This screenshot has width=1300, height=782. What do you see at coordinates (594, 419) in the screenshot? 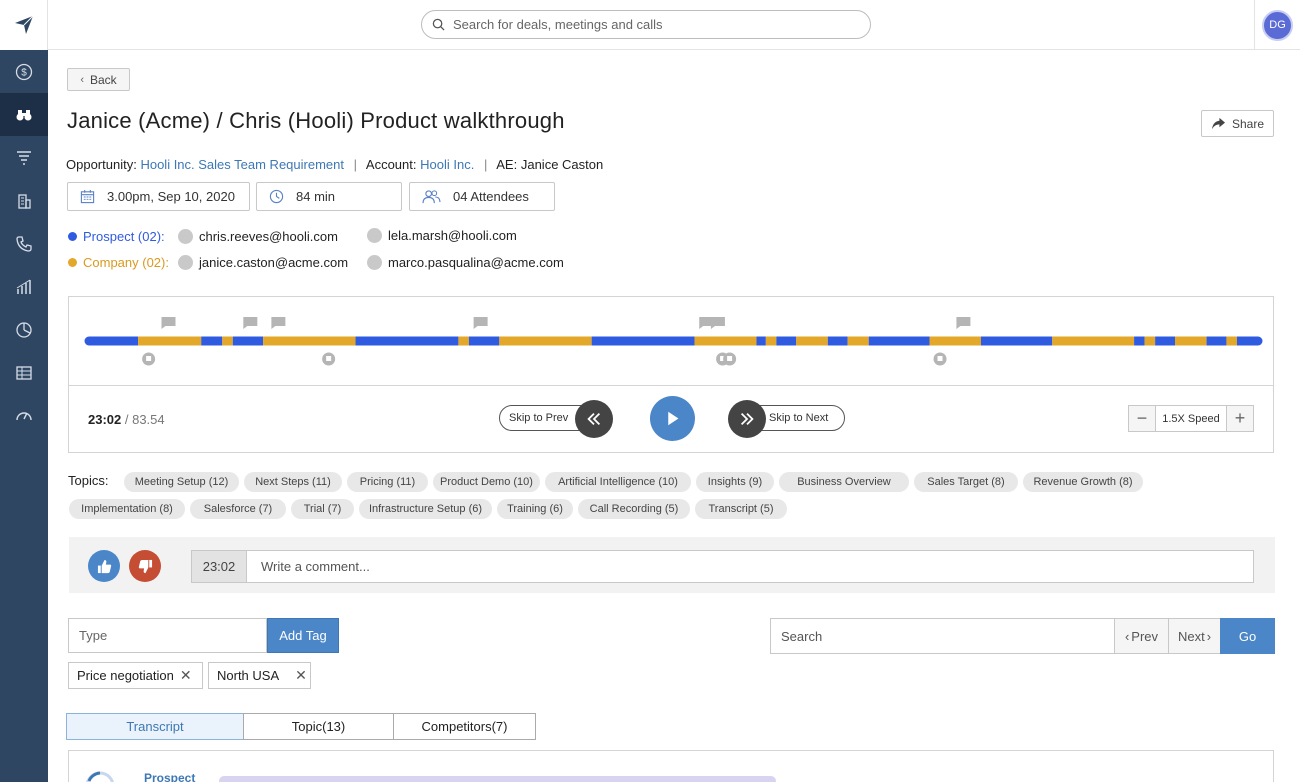
I see `skip-prev-icon` at bounding box center [594, 419].